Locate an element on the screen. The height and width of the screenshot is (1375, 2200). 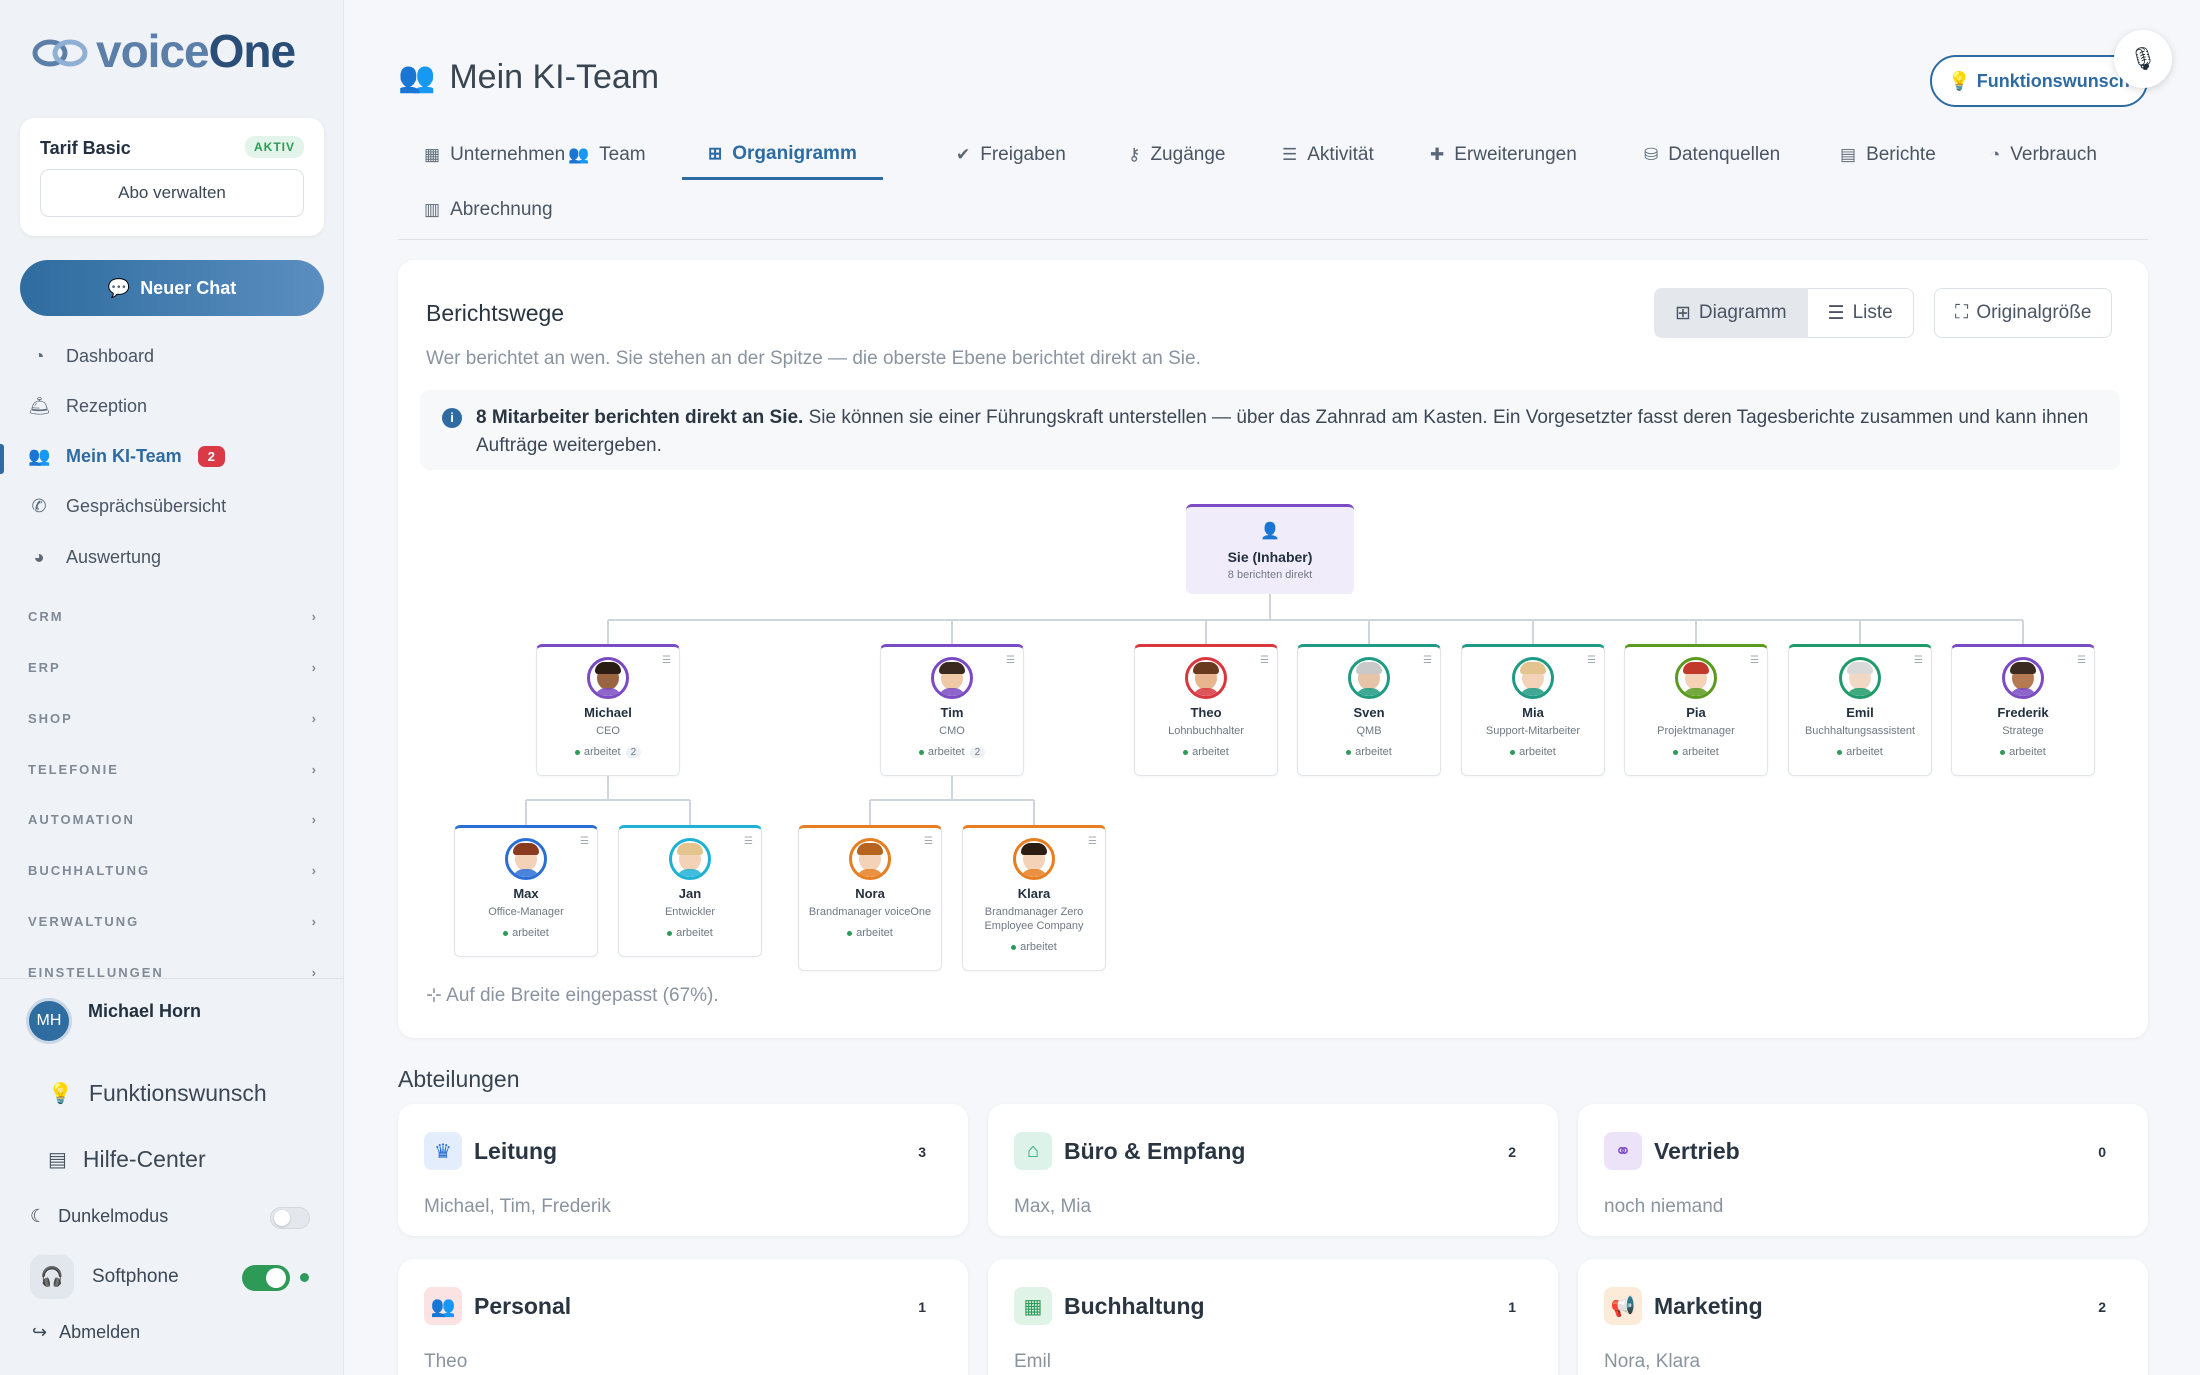
org-node-mia: ☰ Mia Support-Mitarbeiter arbeitet is located at coordinates (1533, 710).